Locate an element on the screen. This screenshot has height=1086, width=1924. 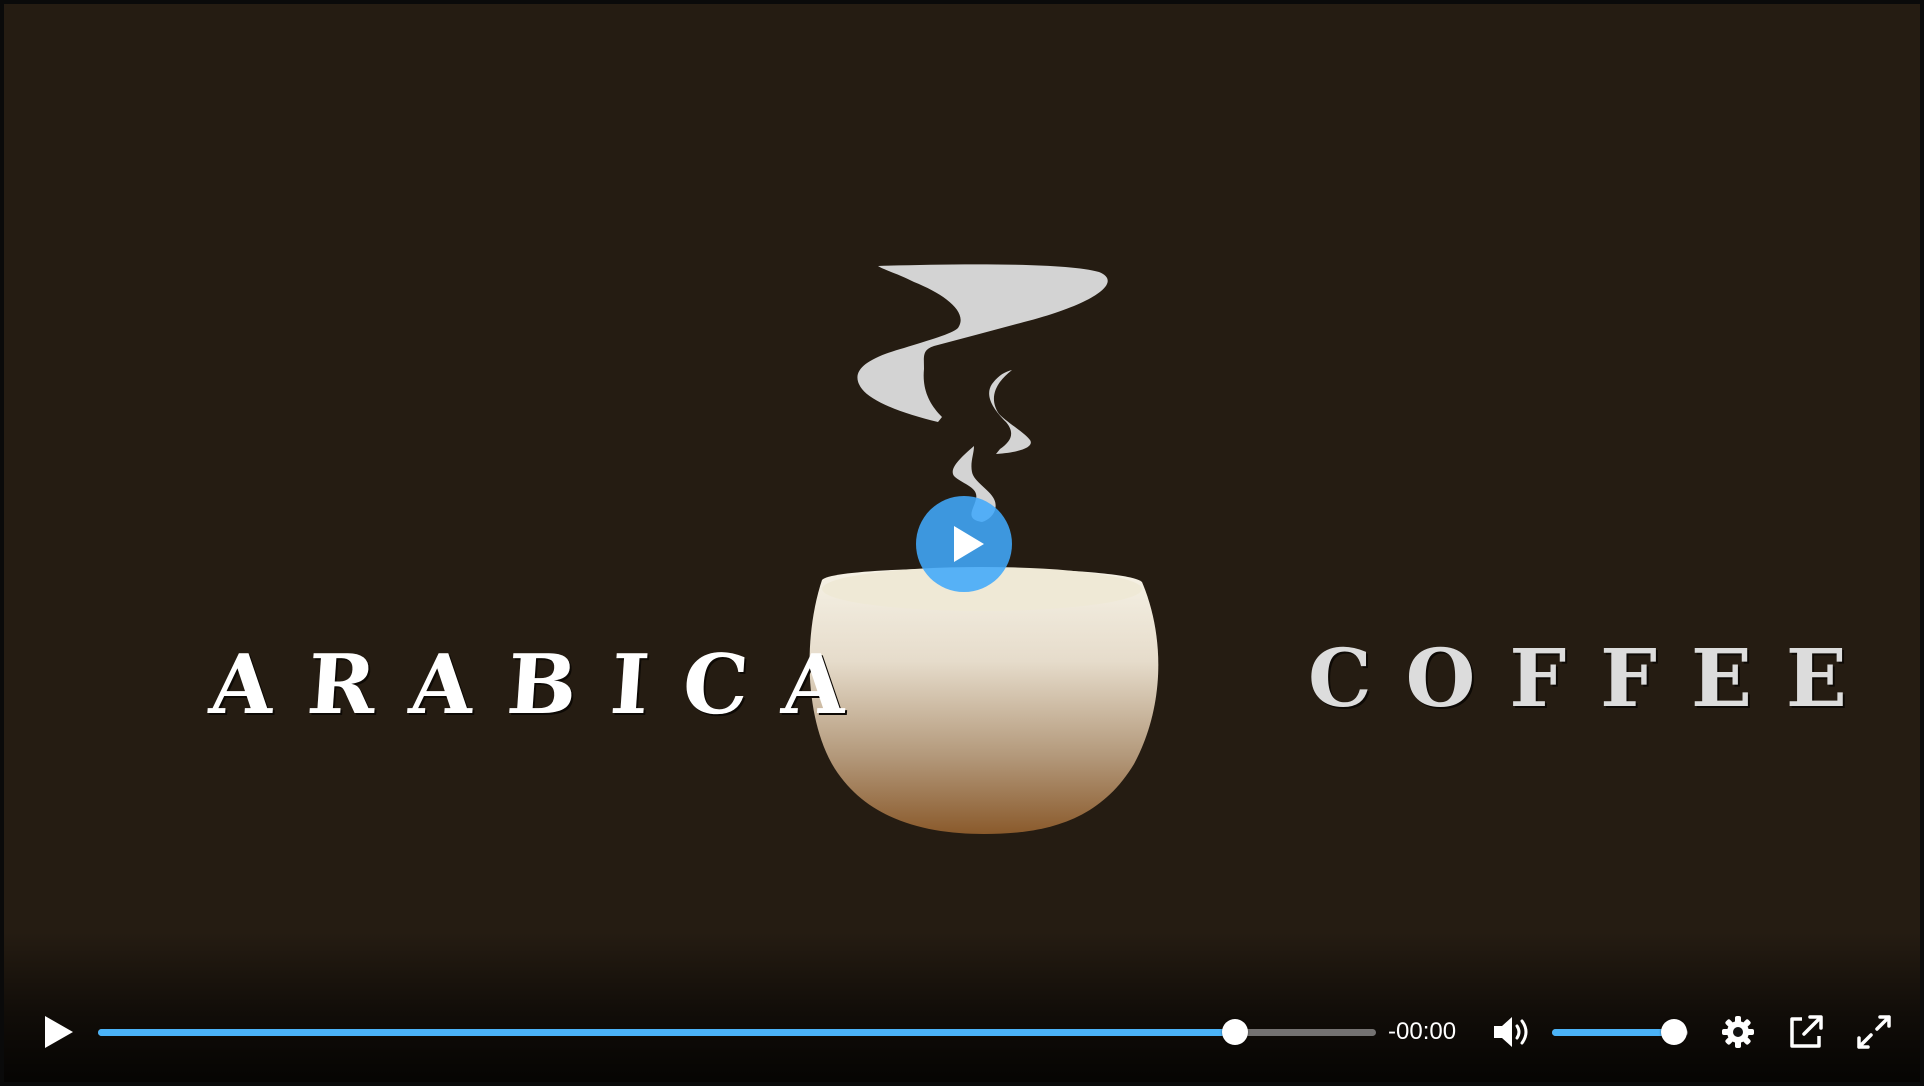
progress-thumb is located at coordinates (1235, 1032).